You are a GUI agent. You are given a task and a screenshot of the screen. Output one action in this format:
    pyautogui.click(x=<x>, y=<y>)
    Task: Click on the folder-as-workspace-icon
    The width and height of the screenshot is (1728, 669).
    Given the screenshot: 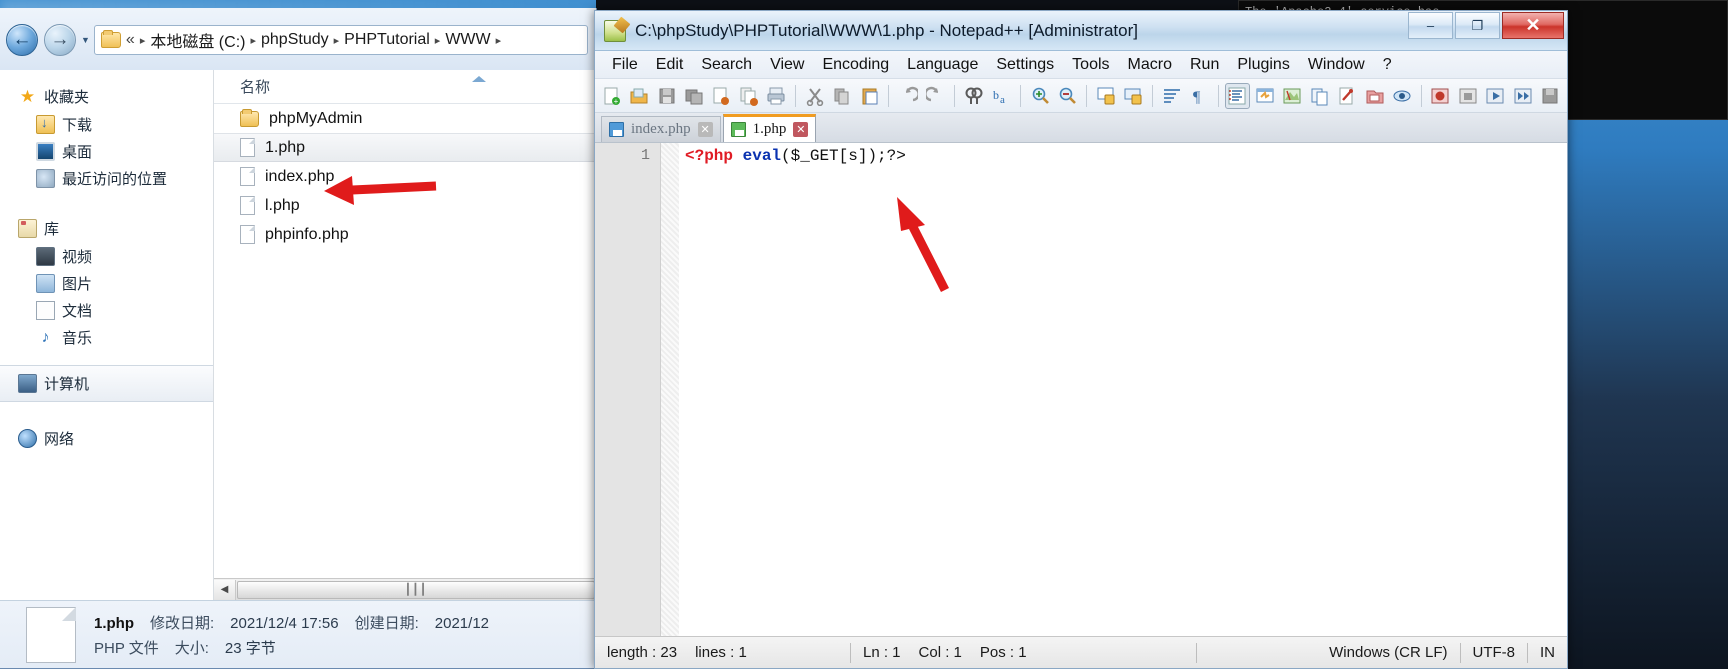 What is the action you would take?
    pyautogui.click(x=1374, y=96)
    